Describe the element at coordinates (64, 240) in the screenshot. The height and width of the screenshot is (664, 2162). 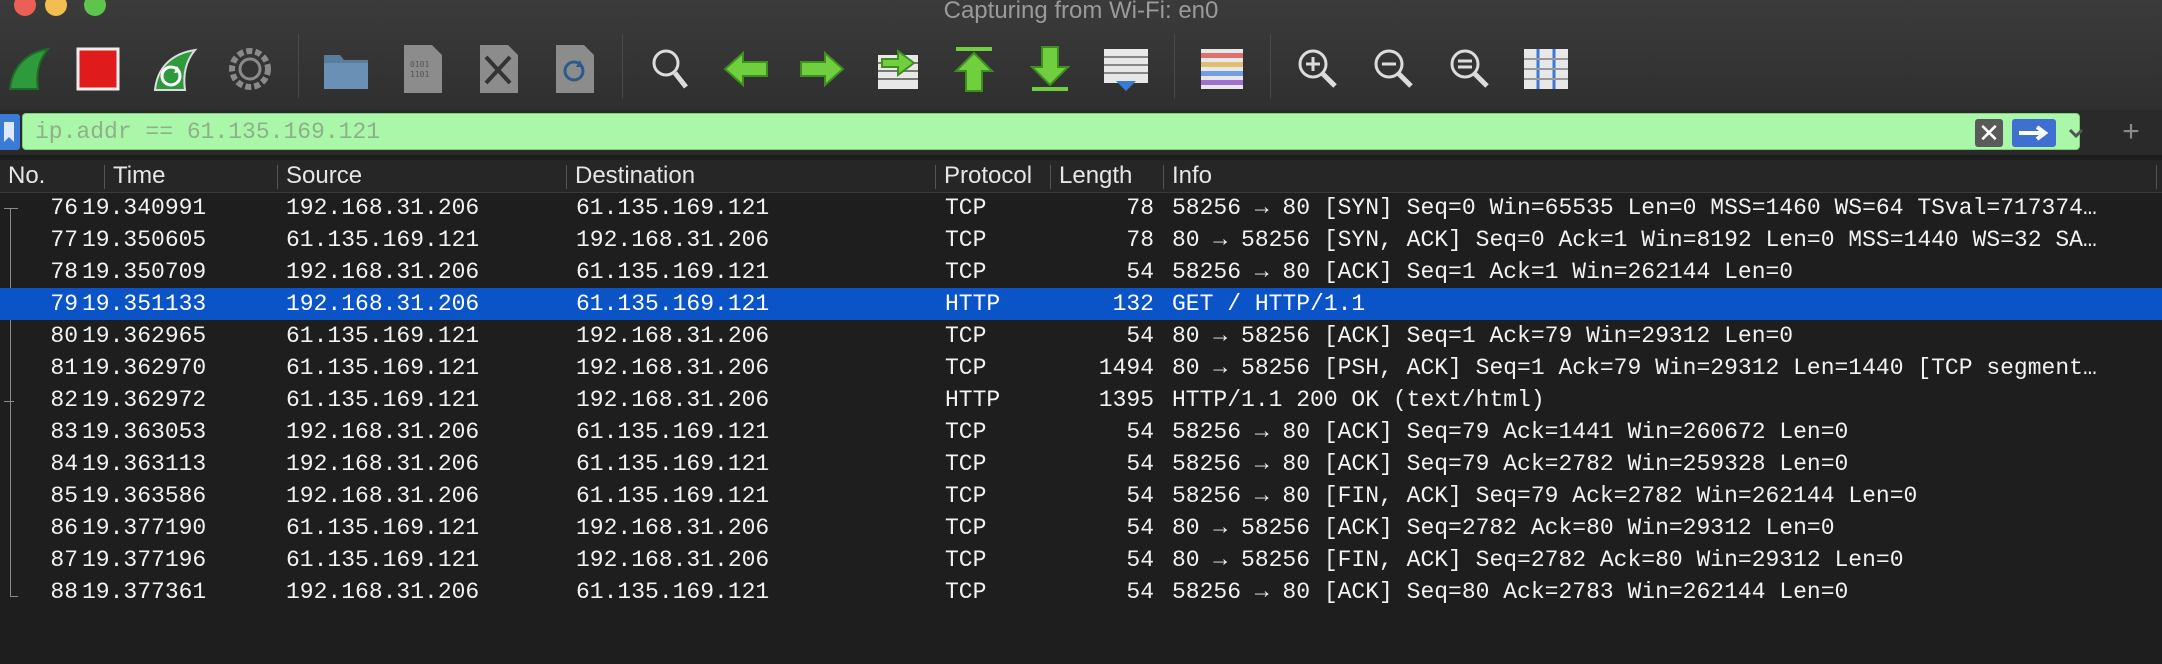
I see `packet-no: 77` at that location.